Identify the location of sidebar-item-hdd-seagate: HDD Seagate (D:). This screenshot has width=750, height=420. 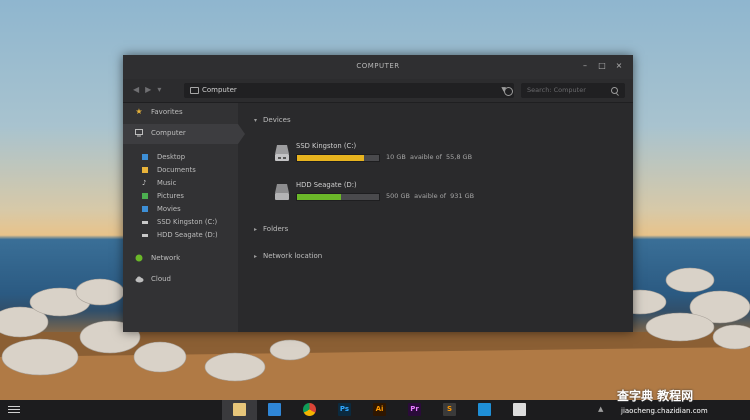
(180, 235).